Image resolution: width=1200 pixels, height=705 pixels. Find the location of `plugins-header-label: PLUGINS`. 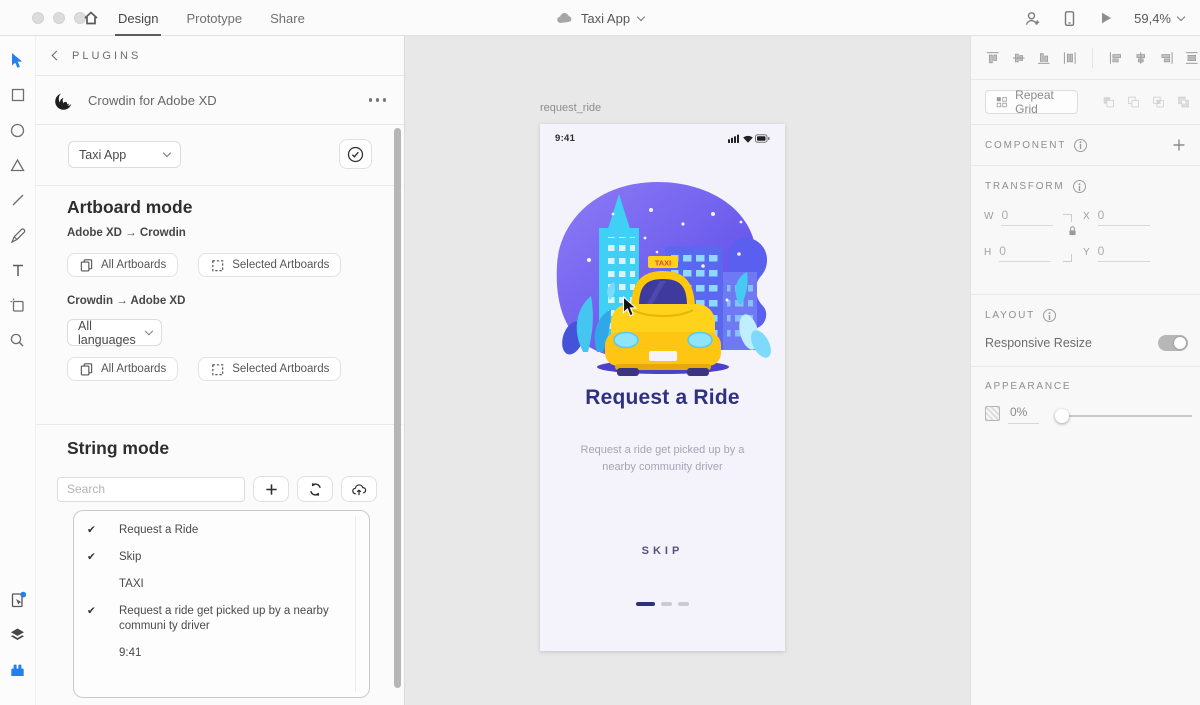

plugins-header-label: PLUGINS is located at coordinates (107, 55).